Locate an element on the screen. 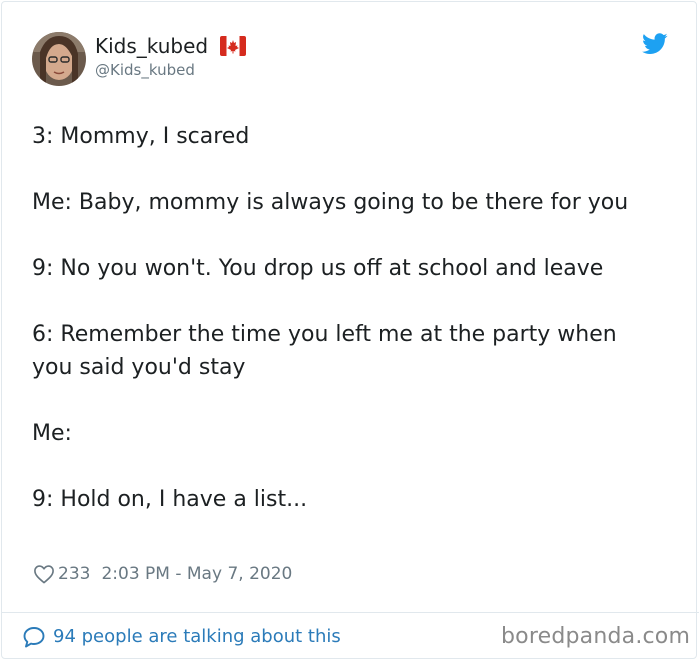 Image resolution: width=700 pixels, height=662 pixels. author-name-row: Kids_kubed is located at coordinates (171, 47).